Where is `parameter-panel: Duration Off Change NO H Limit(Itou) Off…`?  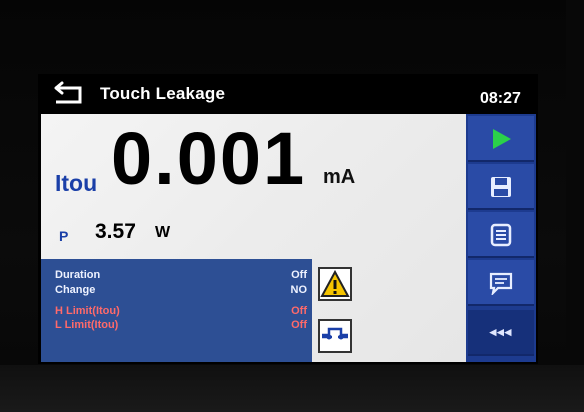
parameter-panel: Duration Off Change NO H Limit(Itou) Off… is located at coordinates (176, 310).